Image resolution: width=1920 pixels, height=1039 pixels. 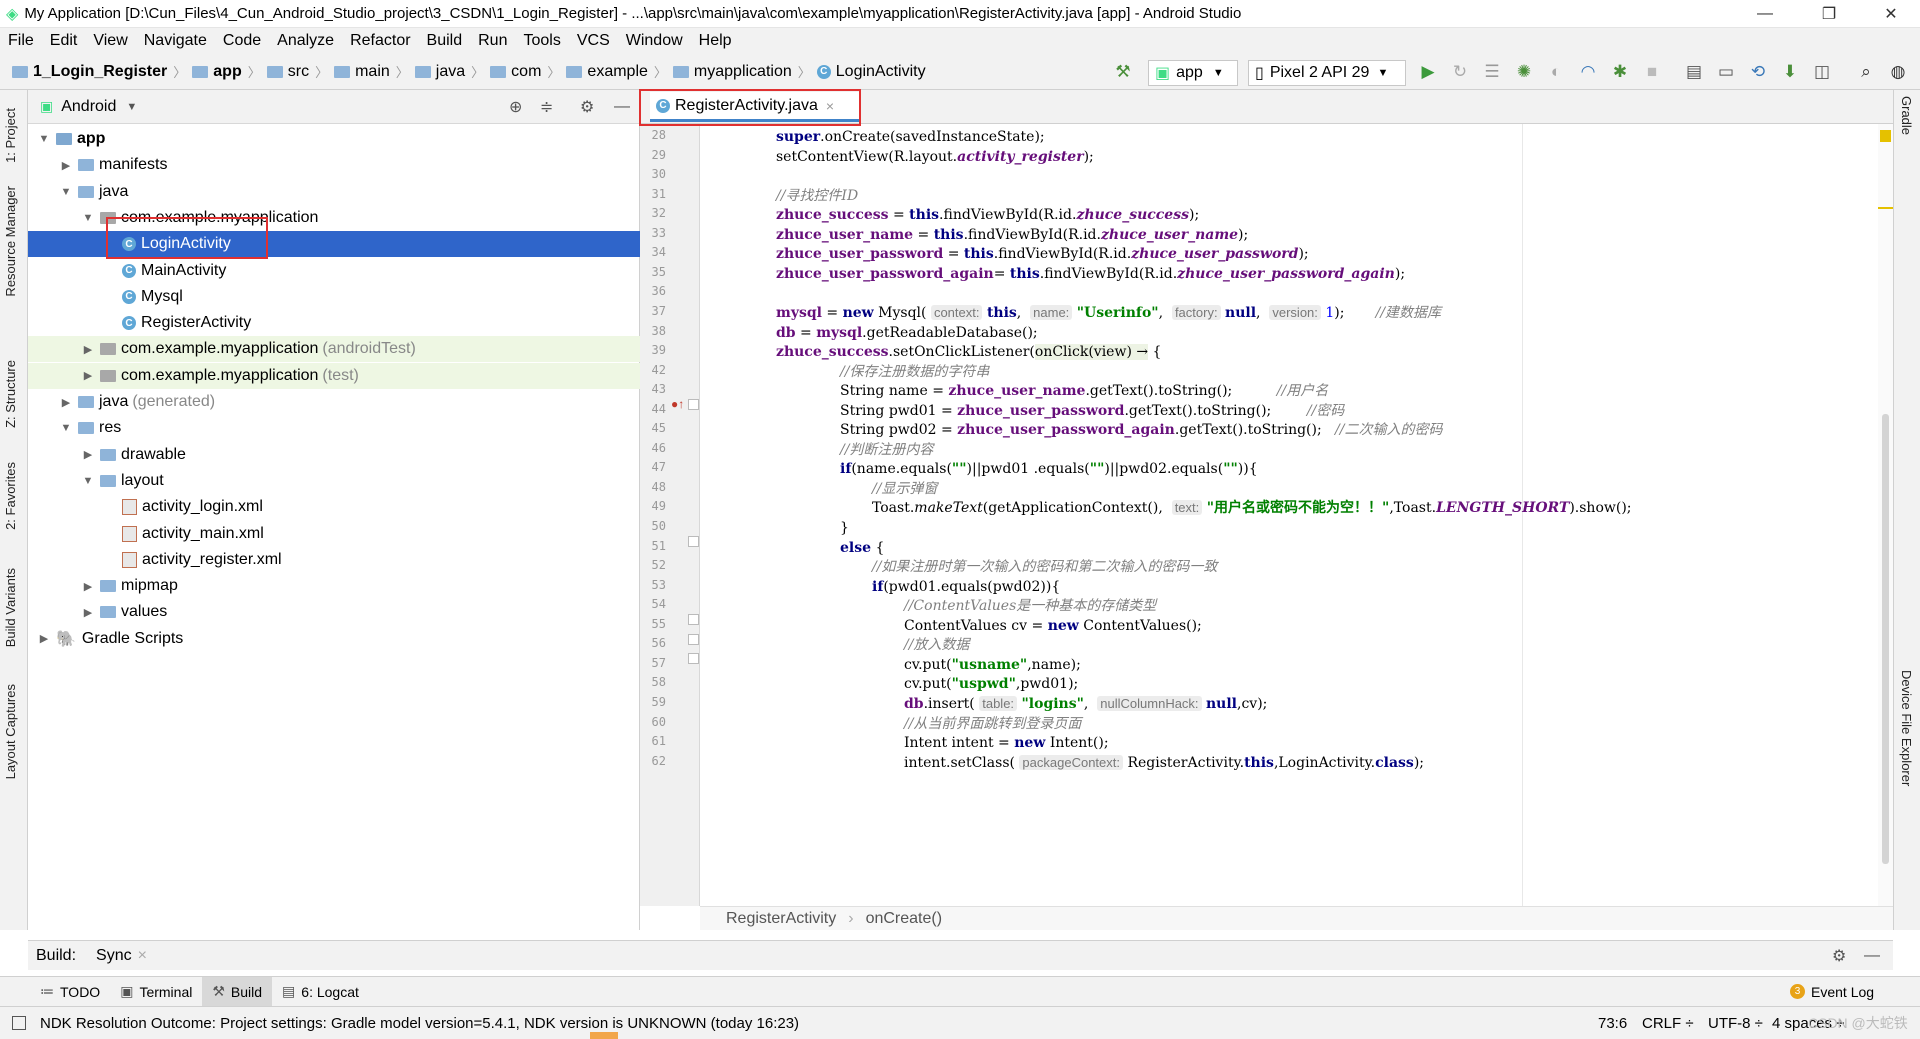 What do you see at coordinates (492, 41) in the screenshot?
I see `menu-item-run: Run` at bounding box center [492, 41].